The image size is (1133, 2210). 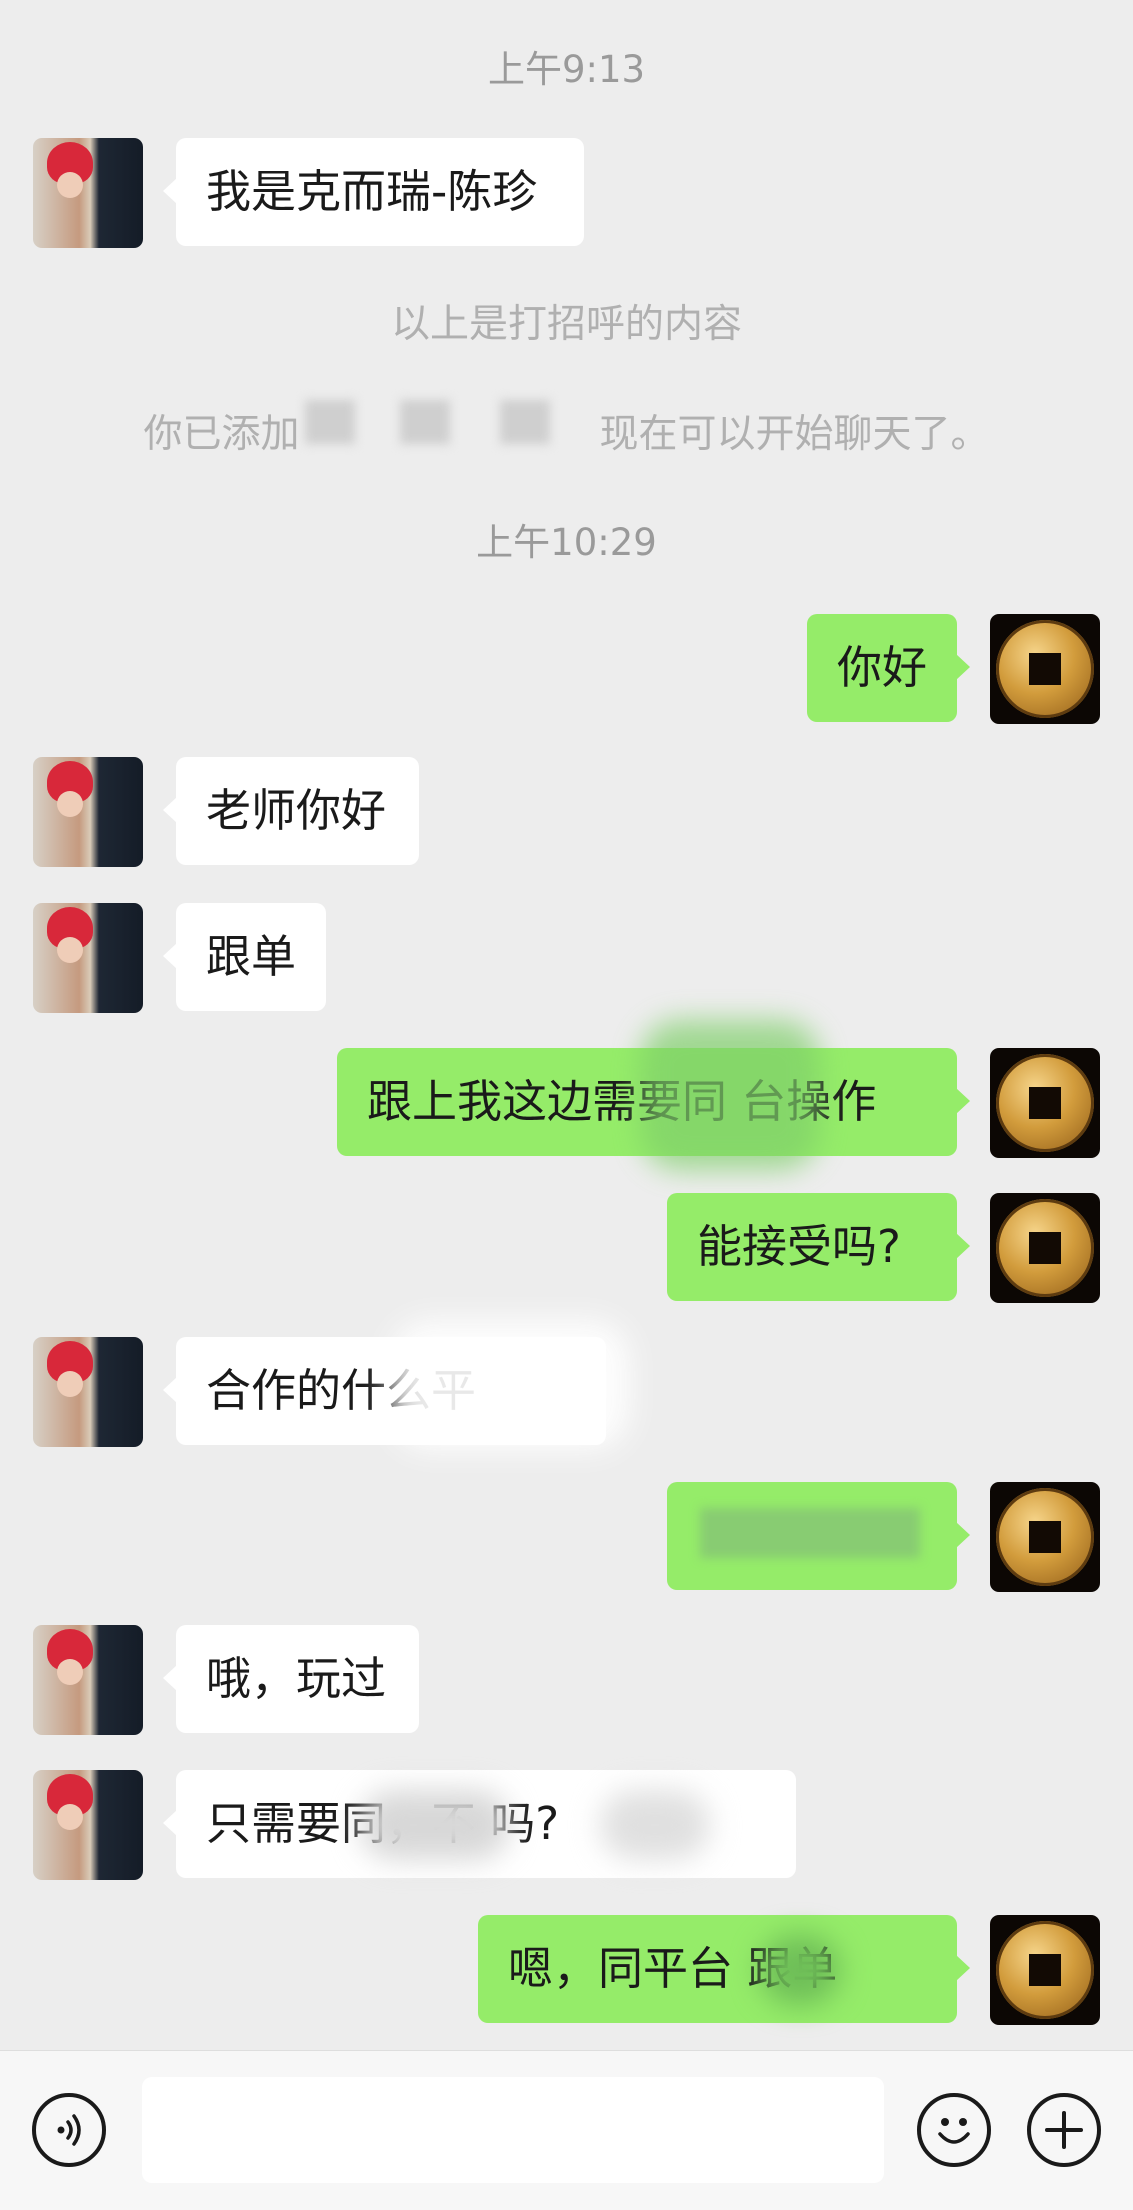 I want to click on system-message-added-contact: 你已添加 现在可以开始聊天了。, so click(x=566, y=435).